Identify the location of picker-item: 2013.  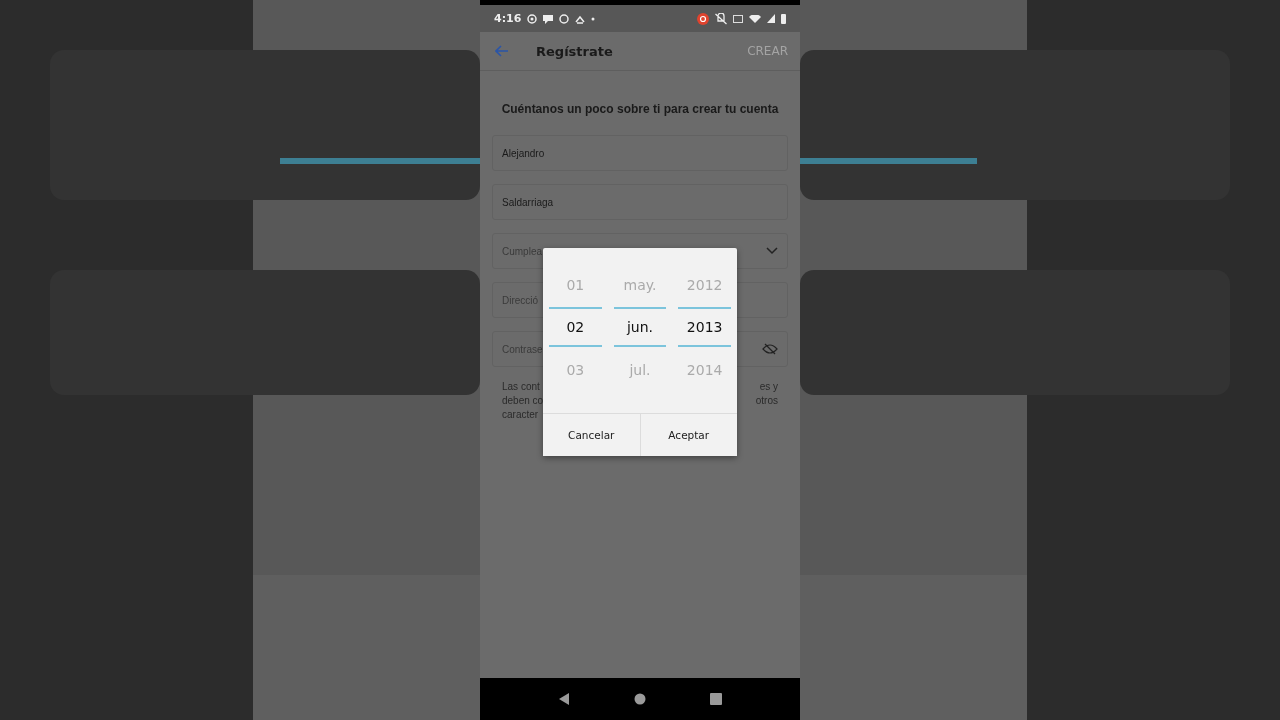
(704, 327).